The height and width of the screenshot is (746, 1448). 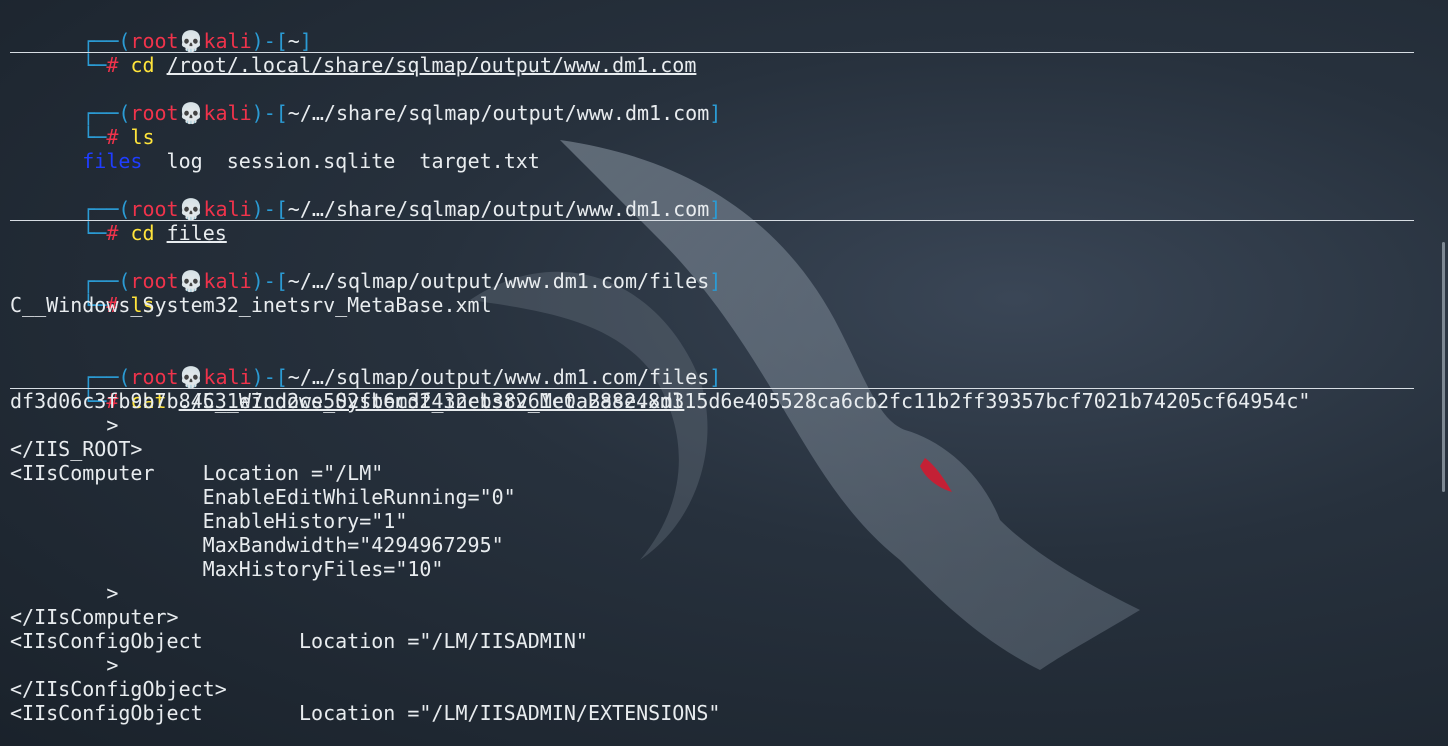 I want to click on output-line: EnableEditWhileRunning="0", so click(x=263, y=497).